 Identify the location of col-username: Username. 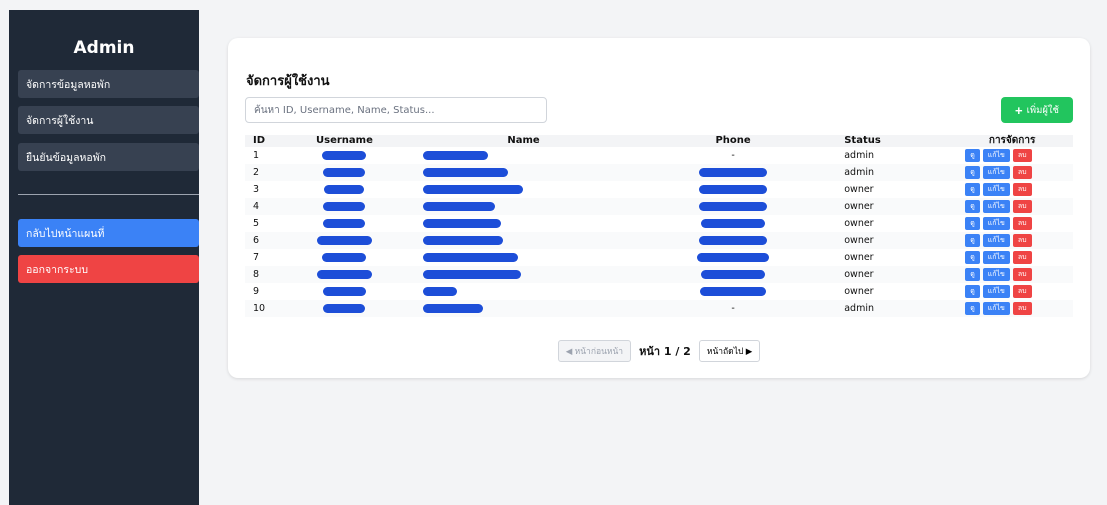
(344, 141).